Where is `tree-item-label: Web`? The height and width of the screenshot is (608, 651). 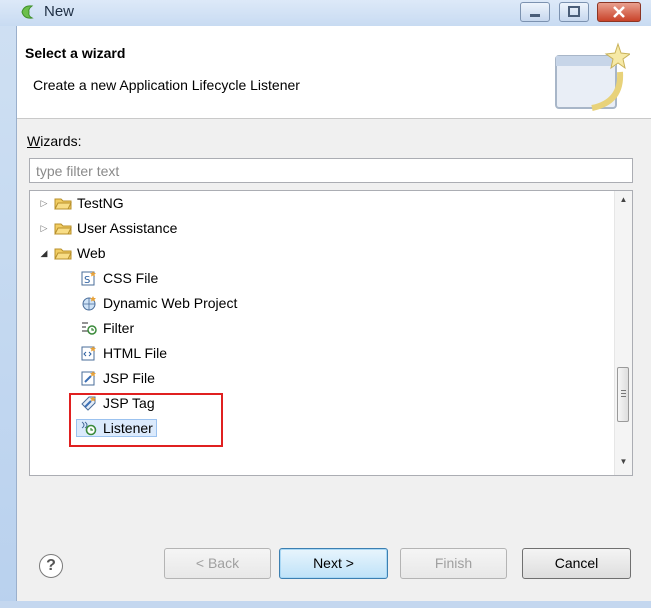
tree-item-label: Web is located at coordinates (91, 253).